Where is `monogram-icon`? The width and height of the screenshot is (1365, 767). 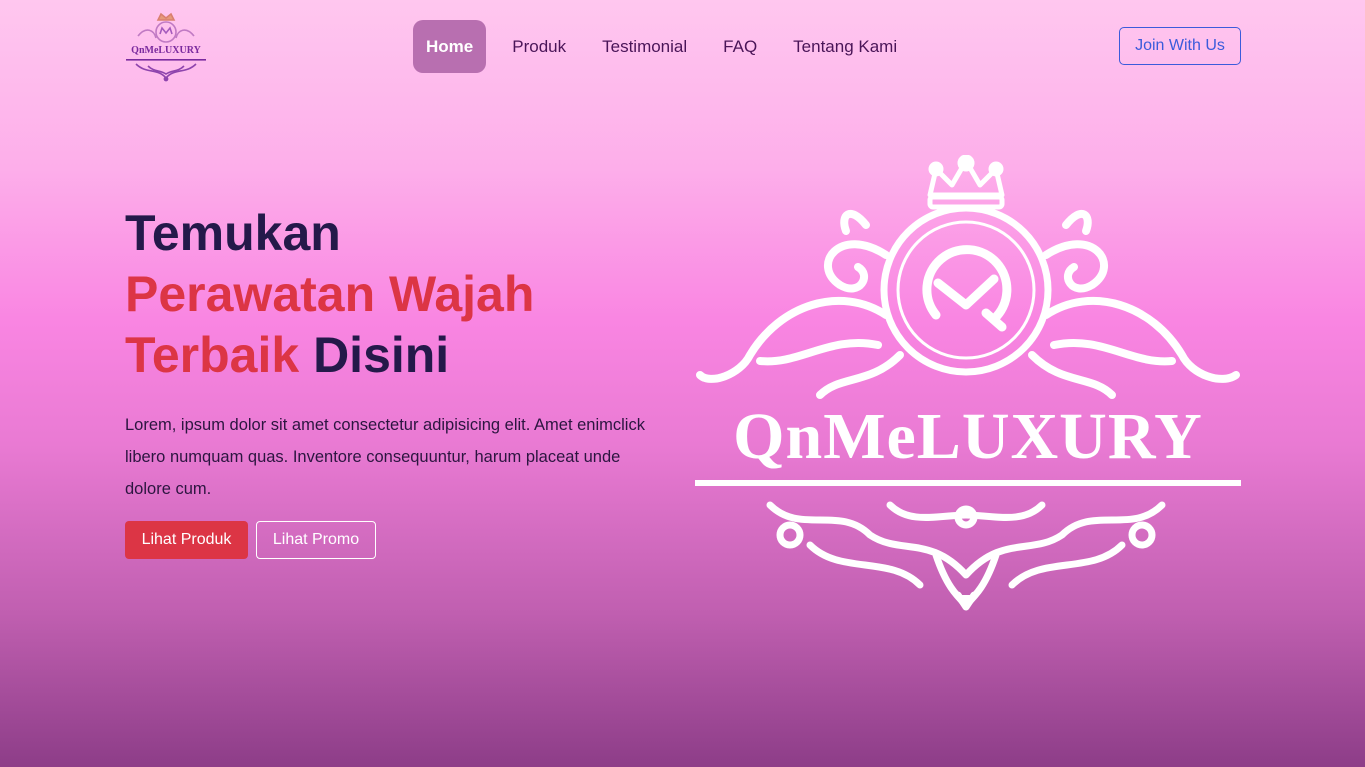 monogram-icon is located at coordinates (967, 288).